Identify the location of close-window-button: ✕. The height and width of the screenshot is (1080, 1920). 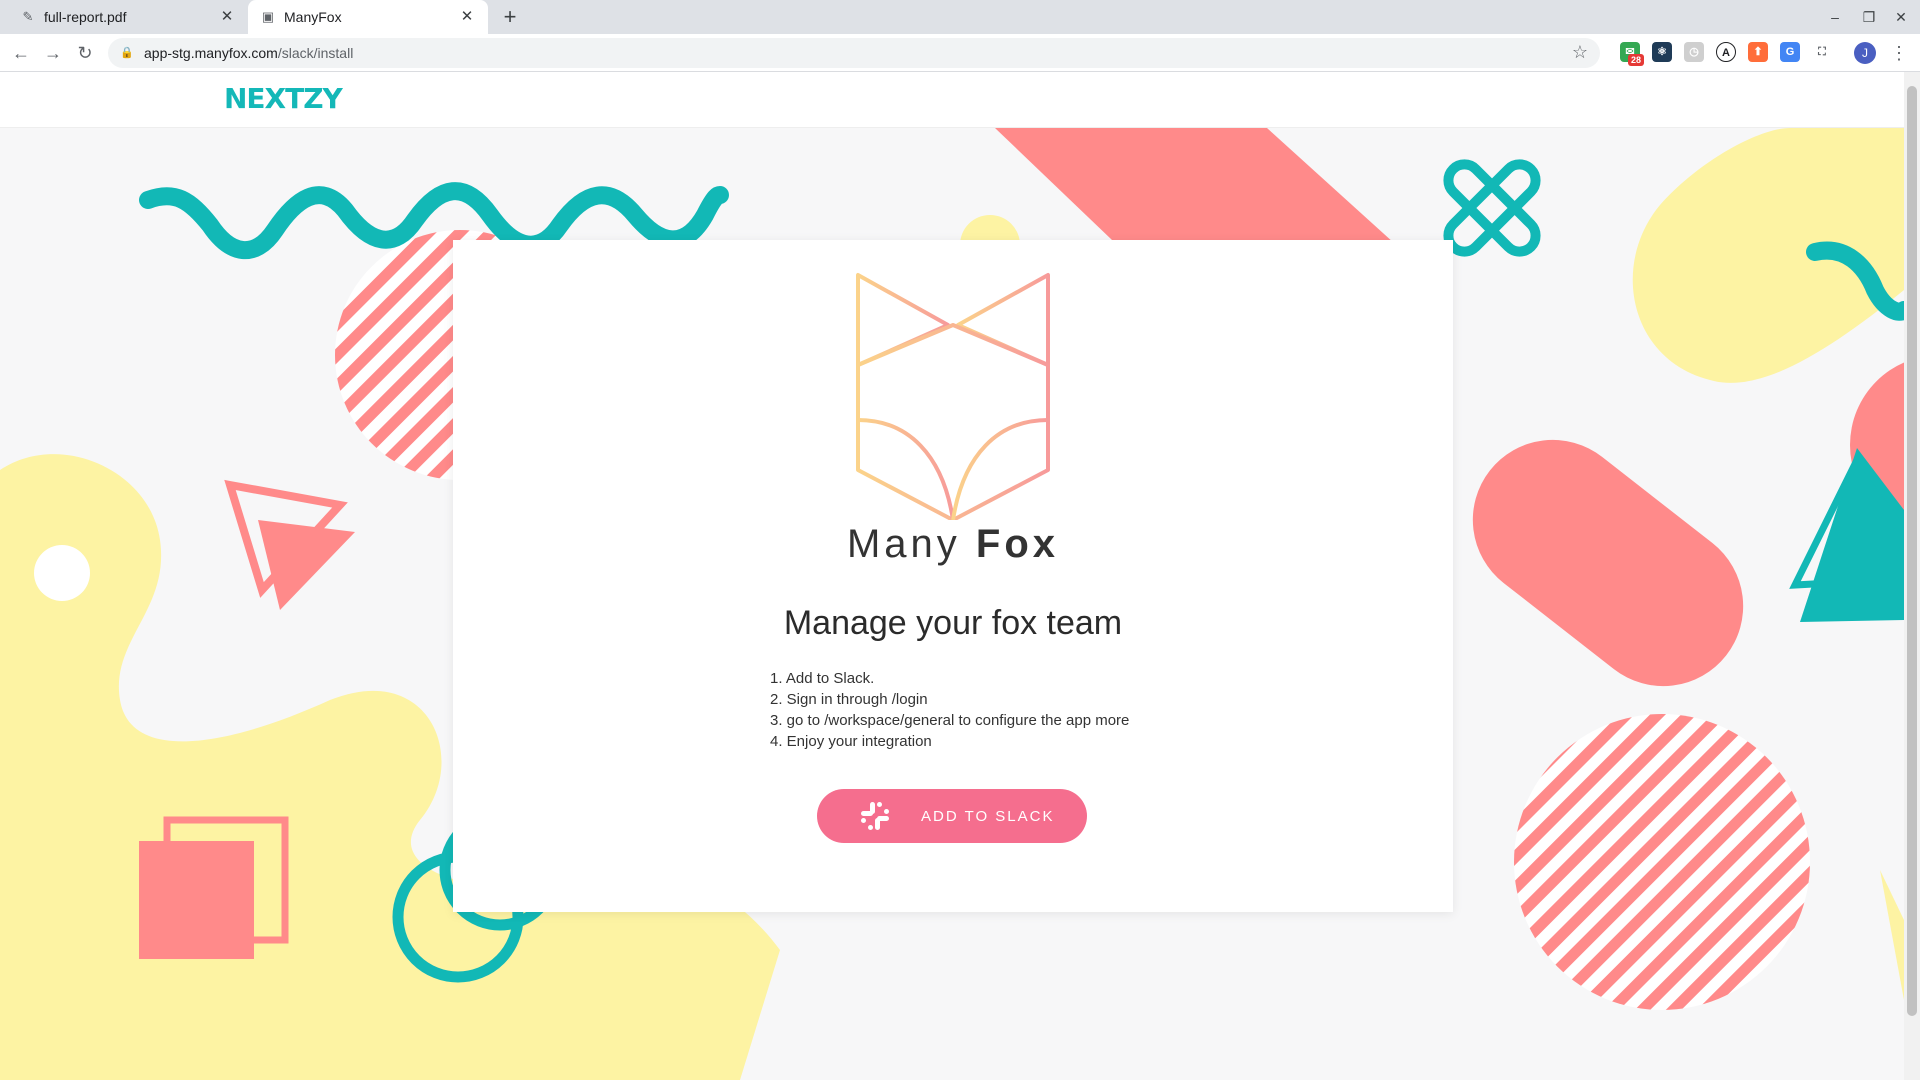
(1901, 17).